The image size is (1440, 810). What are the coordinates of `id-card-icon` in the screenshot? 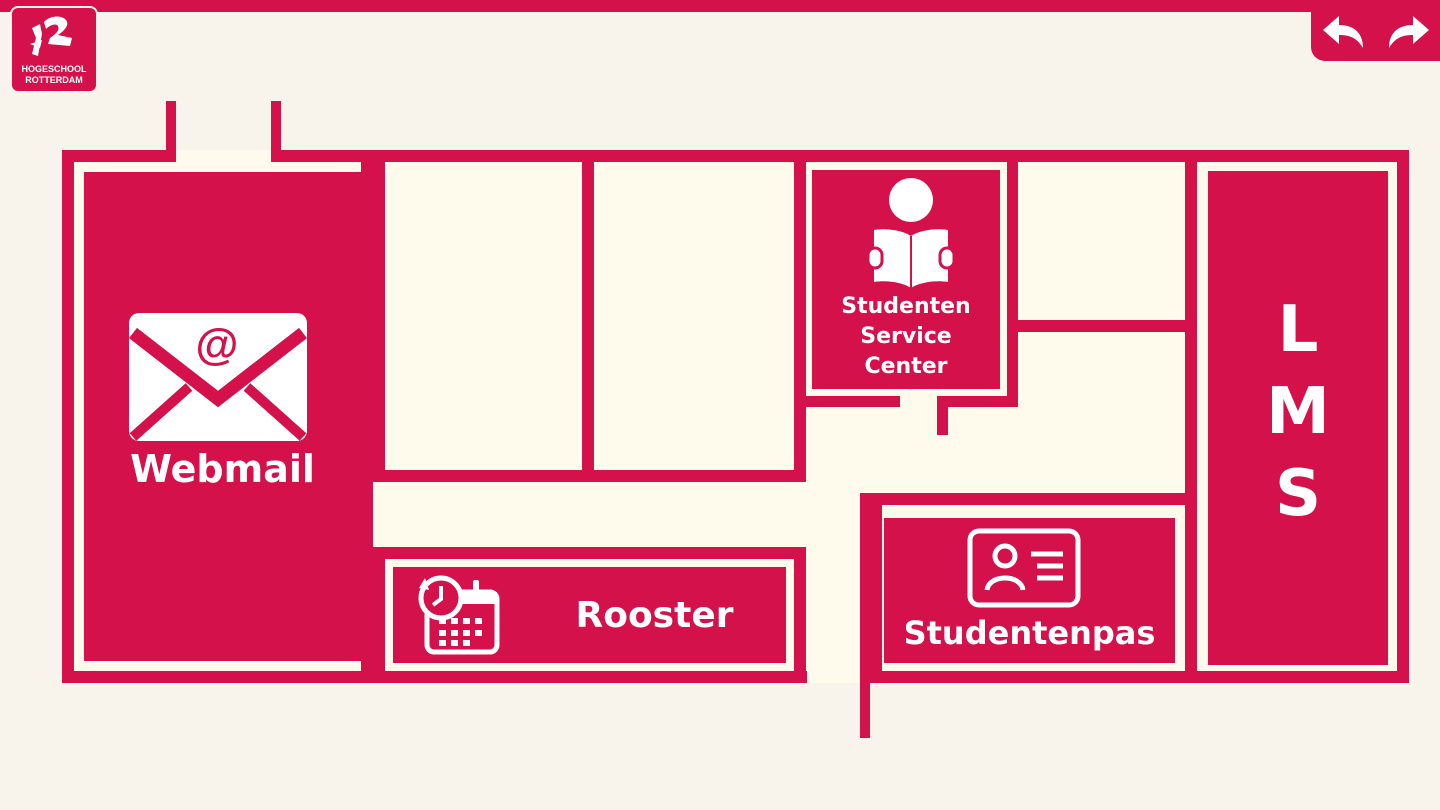 It's located at (1024, 568).